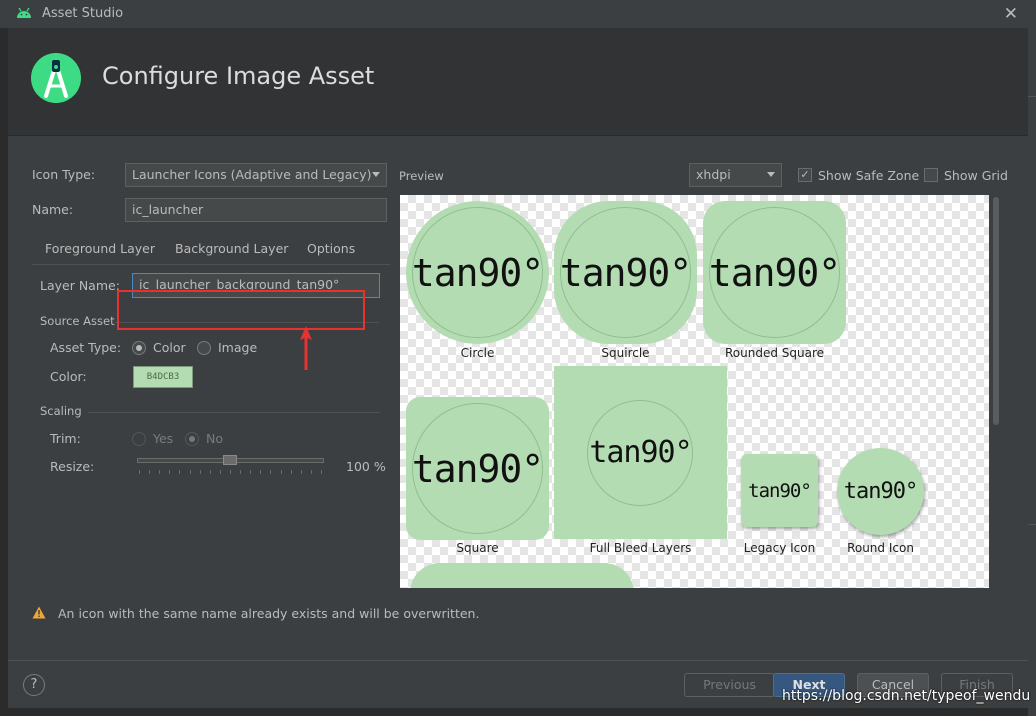  Describe the element at coordinates (779, 548) in the screenshot. I see `tile-caption-legacy-icon: Legacy Icon` at that location.